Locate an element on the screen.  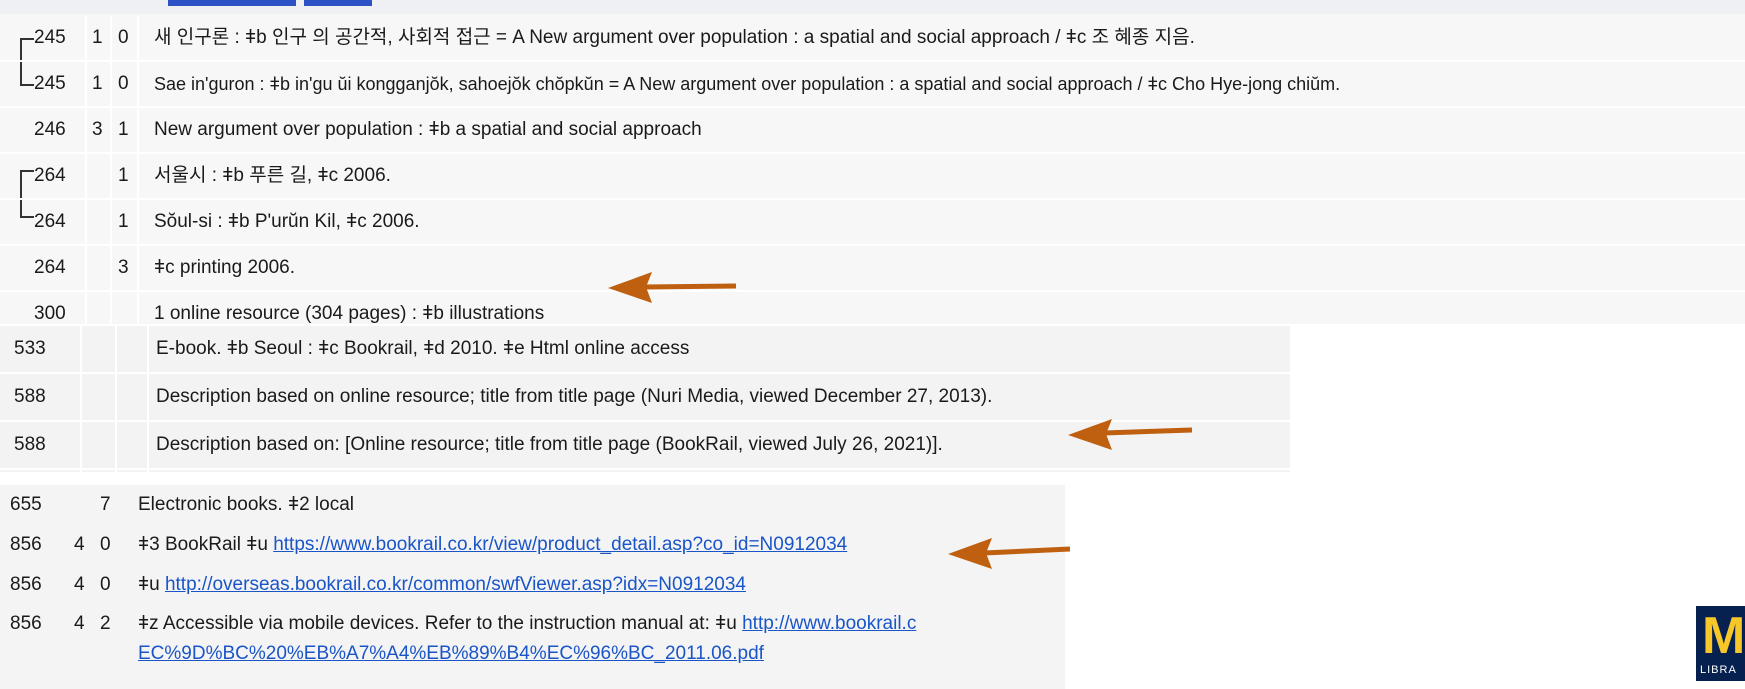
marc-subfield: ǂu is located at coordinates (149, 584).